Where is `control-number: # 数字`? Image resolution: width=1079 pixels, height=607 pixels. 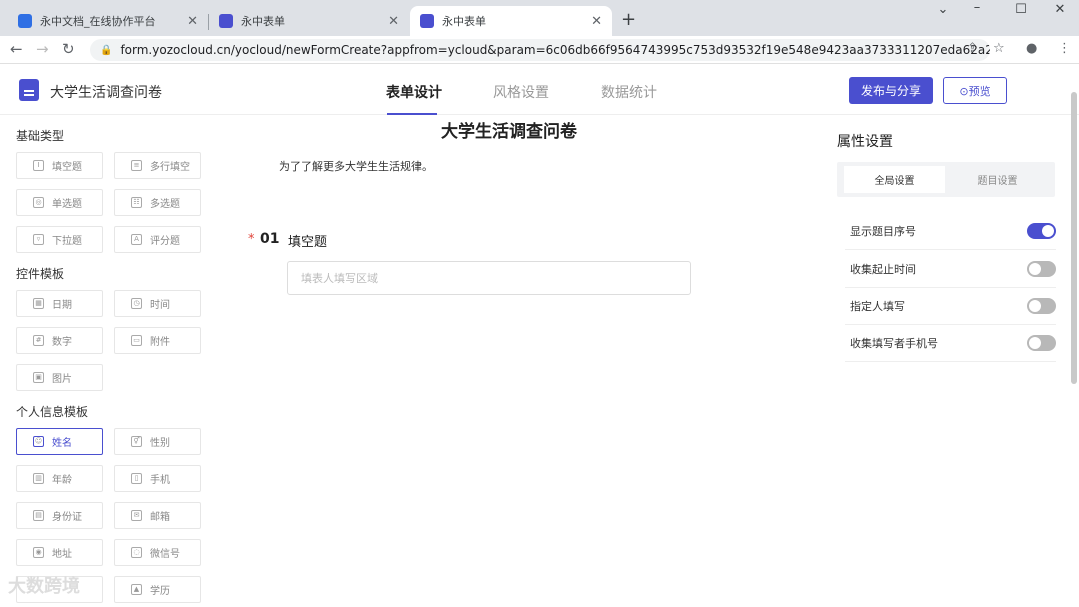 control-number: # 数字 is located at coordinates (59, 340).